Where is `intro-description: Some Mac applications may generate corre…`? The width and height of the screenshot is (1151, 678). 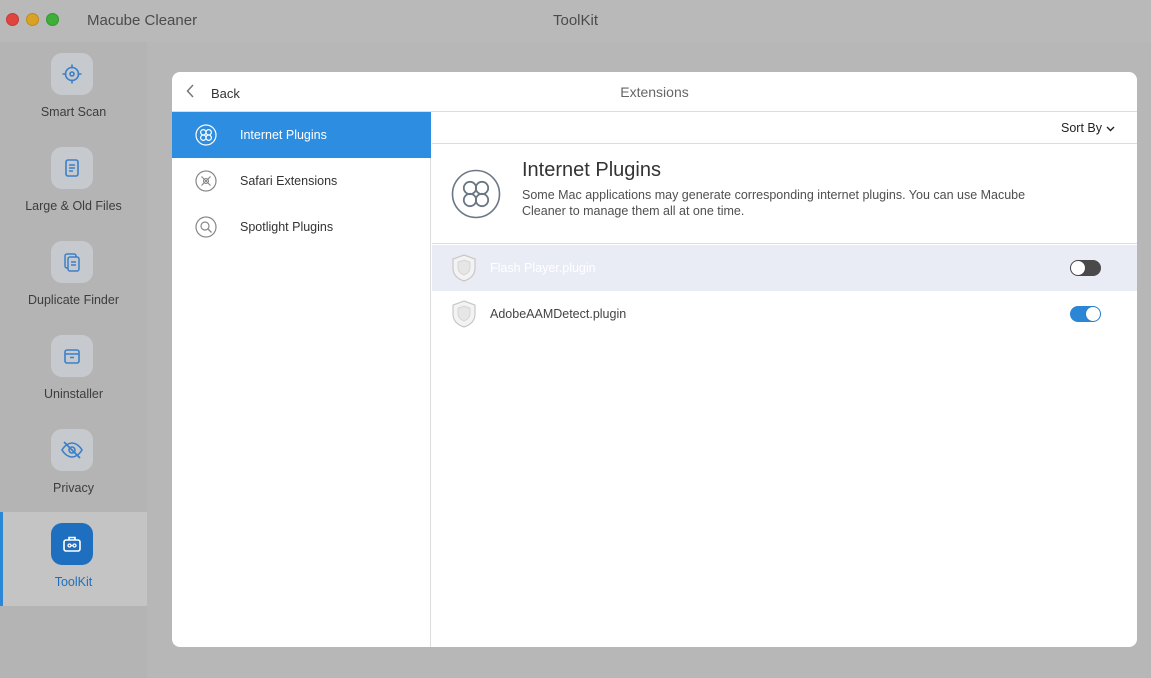
intro-description: Some Mac applications may generate corre… is located at coordinates (774, 203).